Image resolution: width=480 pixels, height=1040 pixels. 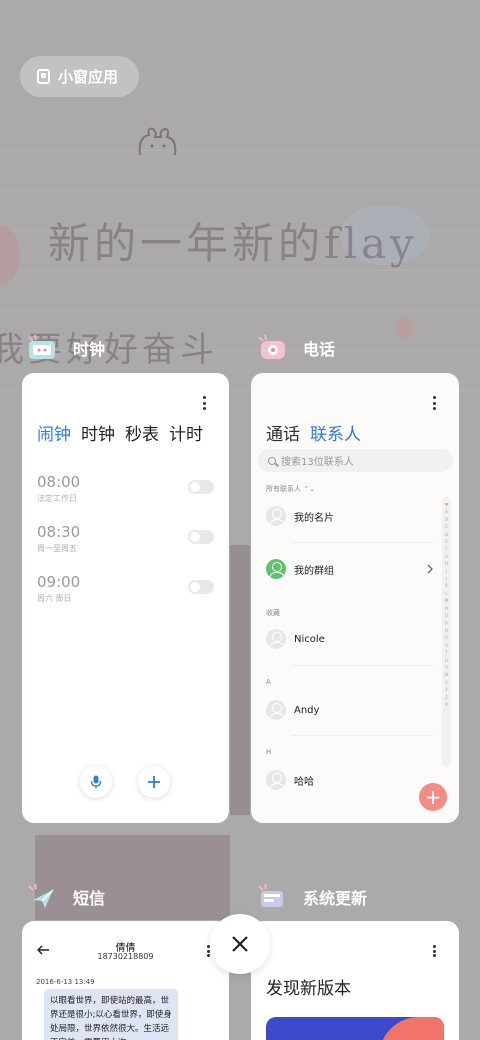 I want to click on index-letter: ♥, so click(x=447, y=504).